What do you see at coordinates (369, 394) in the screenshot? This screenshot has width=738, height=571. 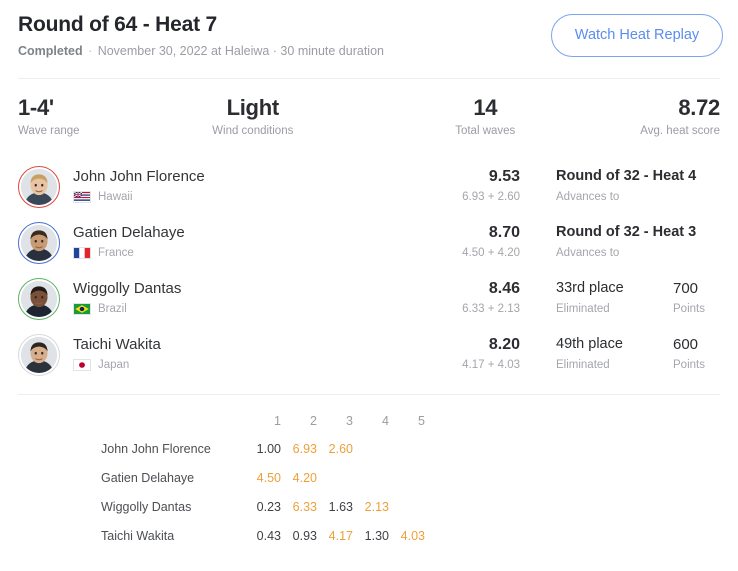 I see `results-divider` at bounding box center [369, 394].